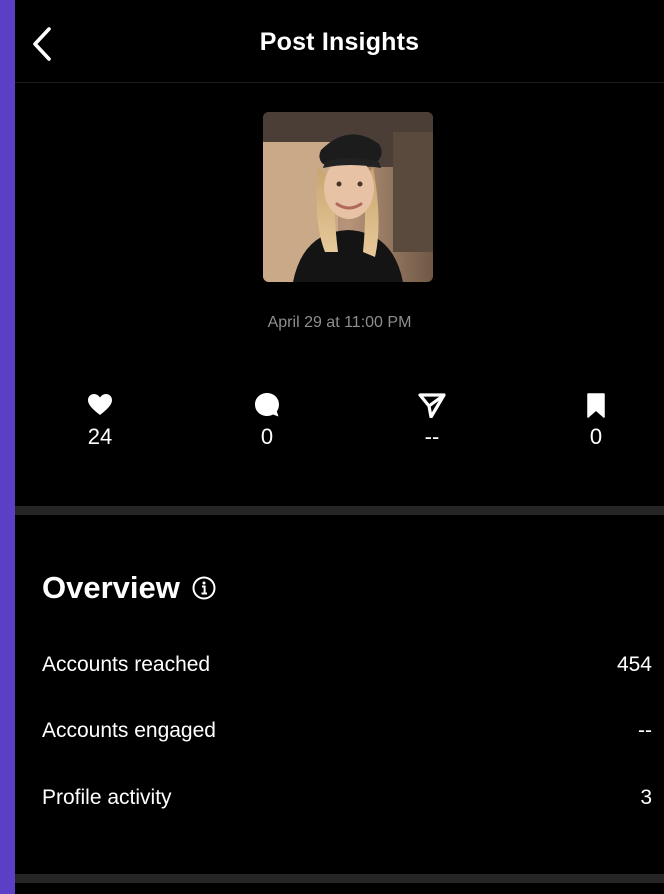  Describe the element at coordinates (339, 430) in the screenshot. I see `engagement-stats: 24 0 -- 0` at that location.